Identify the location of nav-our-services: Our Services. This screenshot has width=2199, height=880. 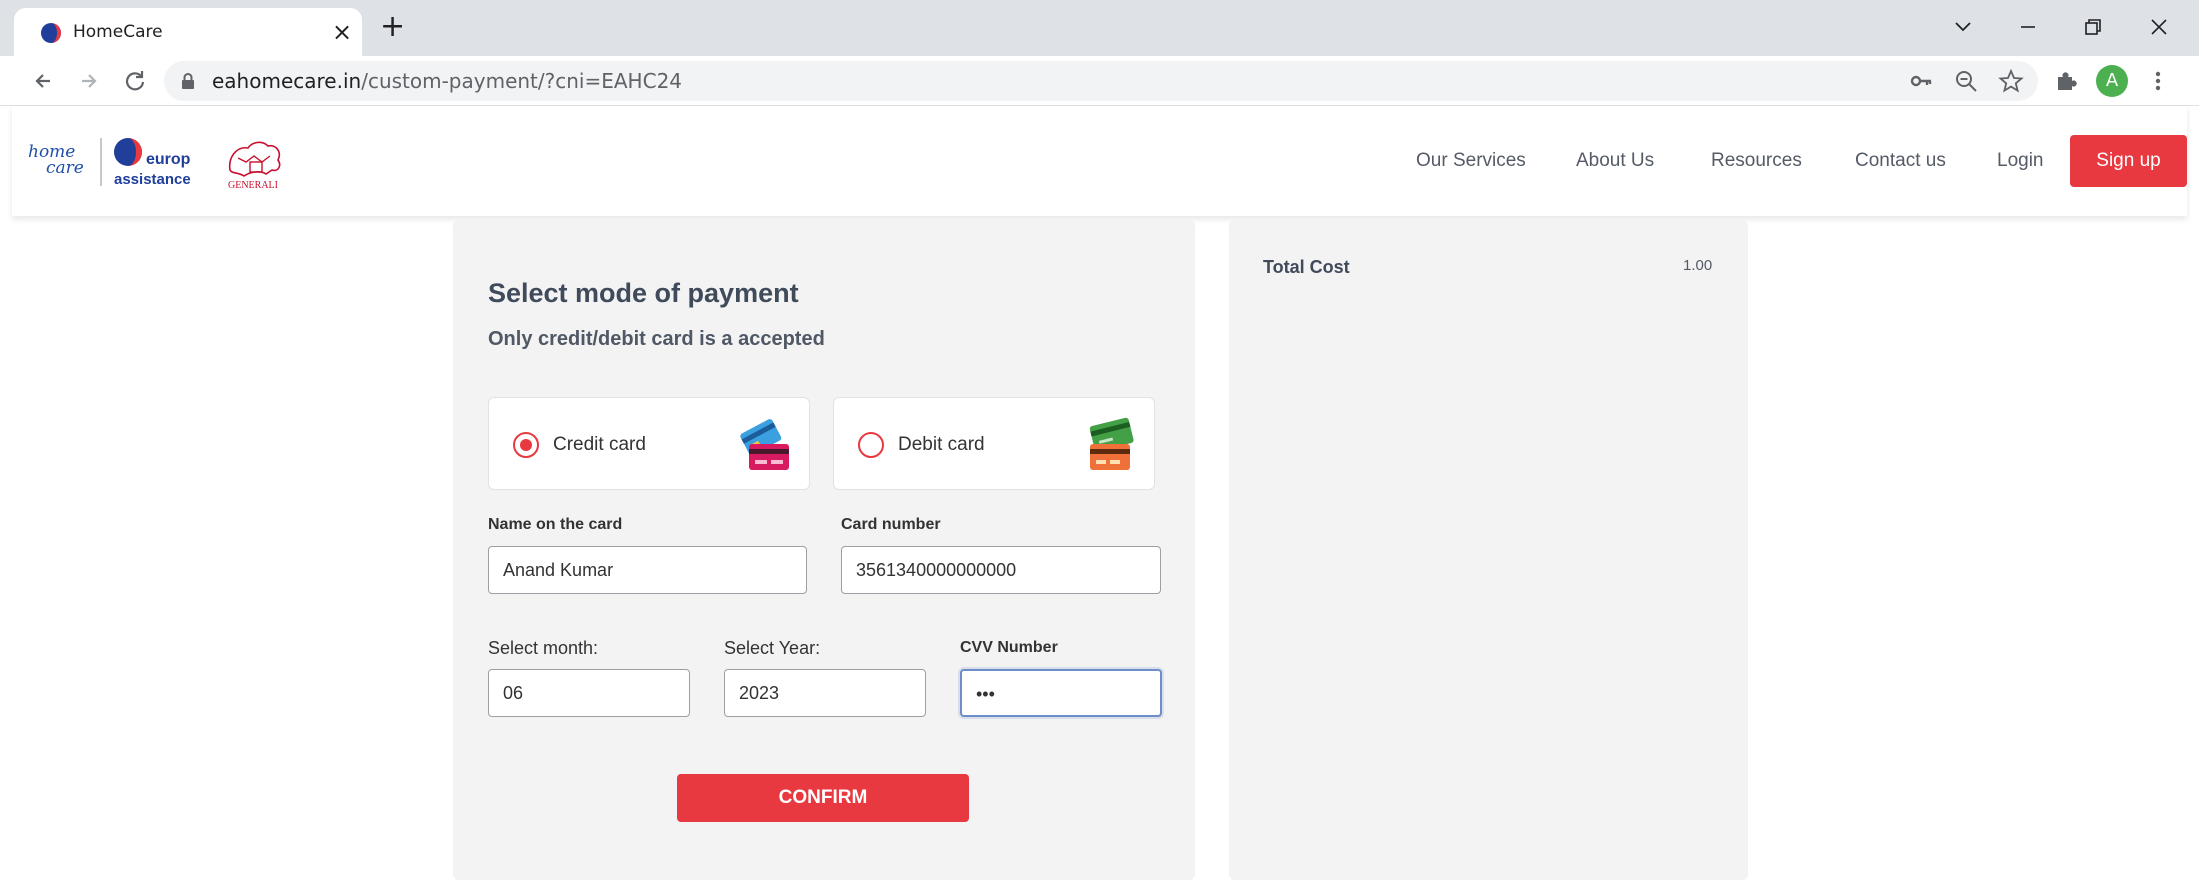
(1471, 161).